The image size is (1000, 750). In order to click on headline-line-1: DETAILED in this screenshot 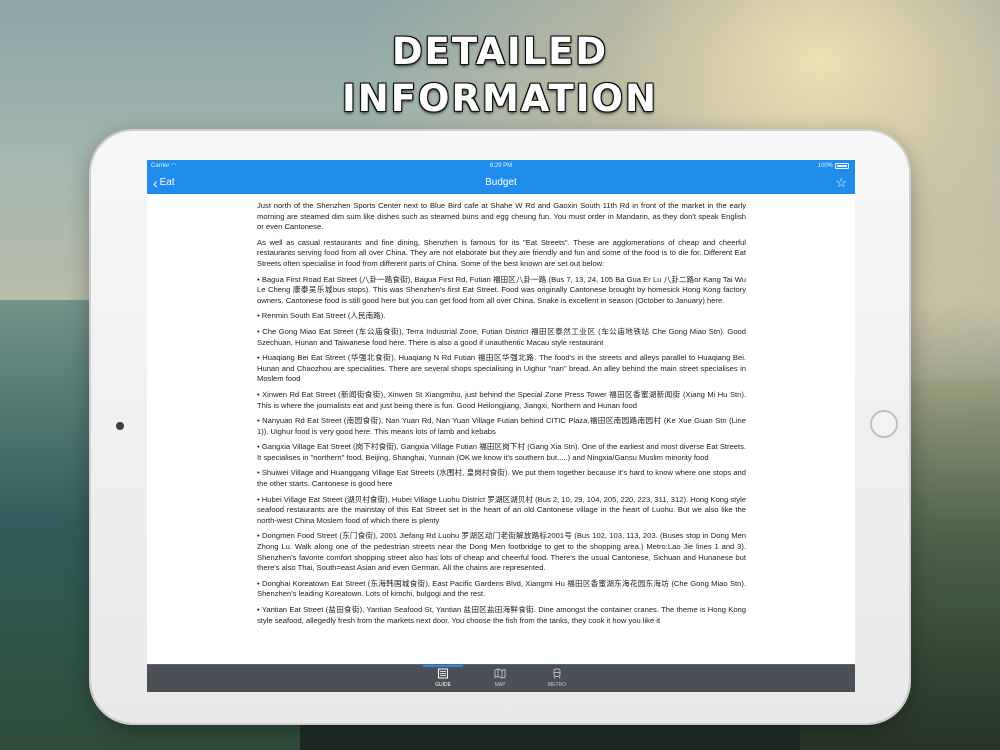, I will do `click(500, 51)`.